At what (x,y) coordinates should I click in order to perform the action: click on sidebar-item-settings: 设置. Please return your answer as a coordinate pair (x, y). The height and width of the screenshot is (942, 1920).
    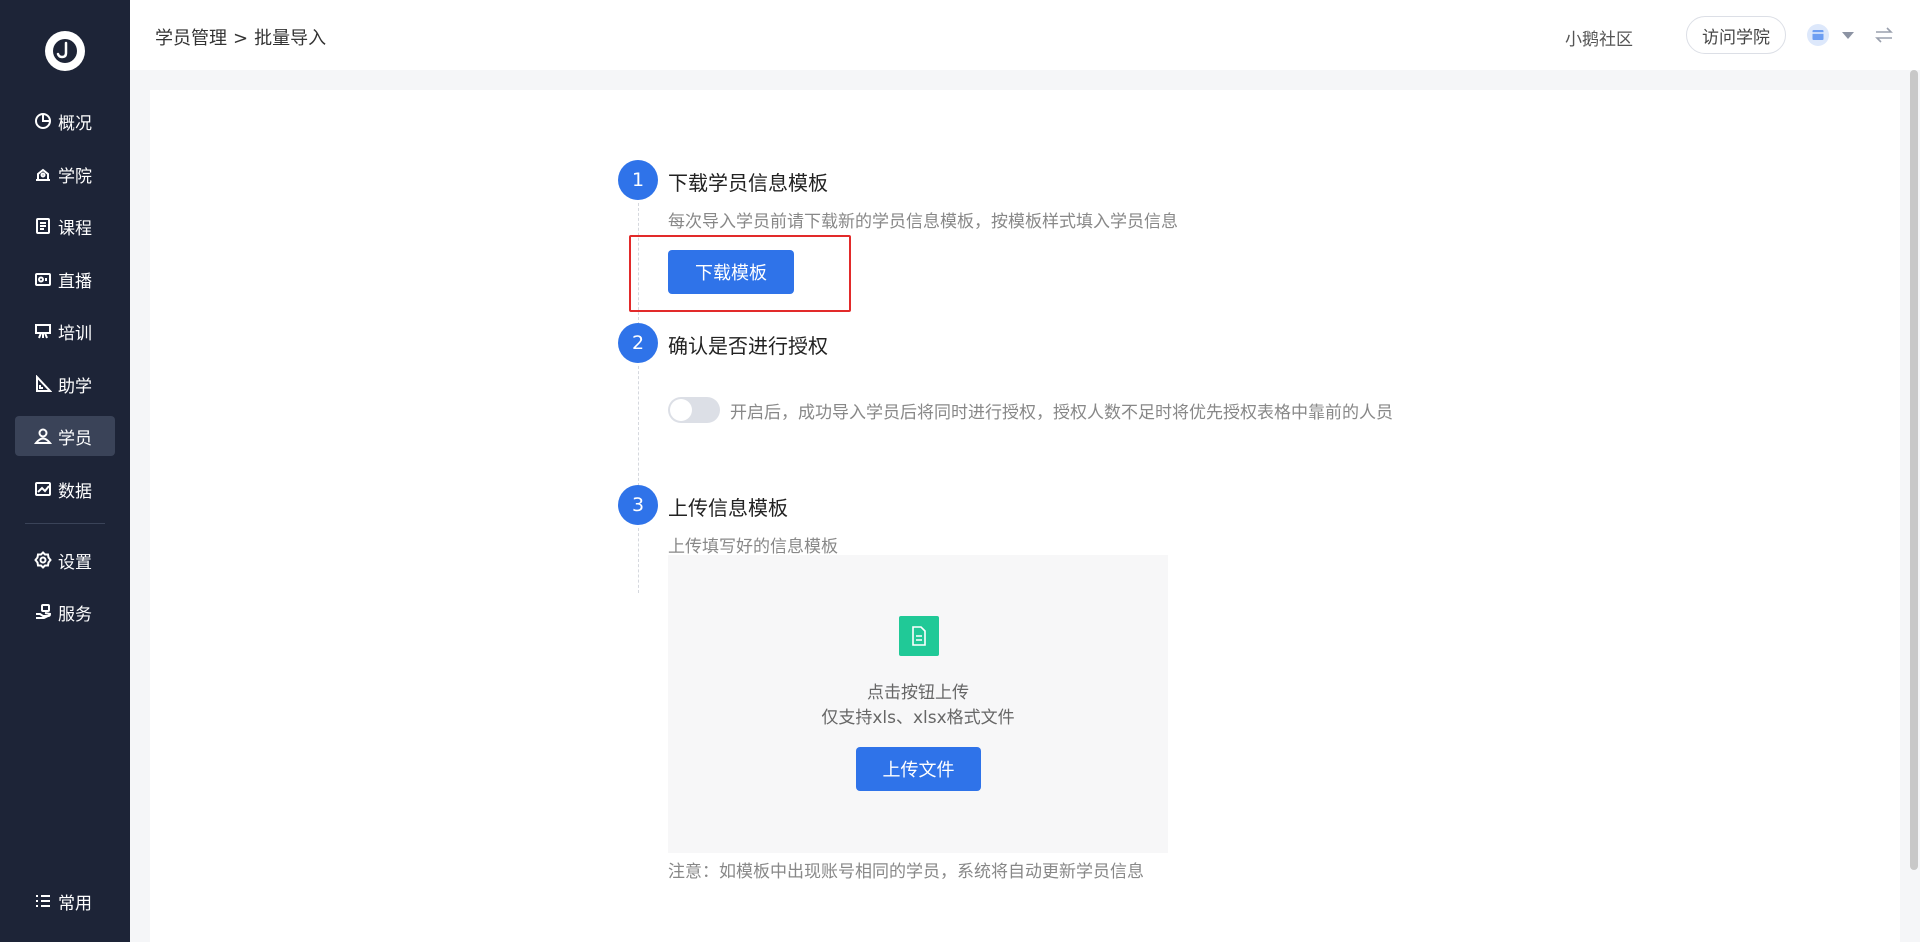
    Looking at the image, I should click on (65, 560).